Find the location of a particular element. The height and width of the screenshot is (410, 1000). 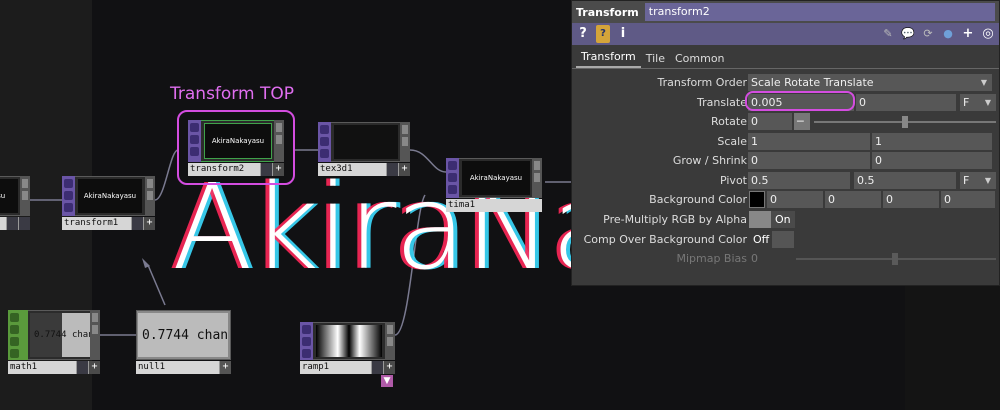

mipmap-bias-field: 0 is located at coordinates (770, 258).